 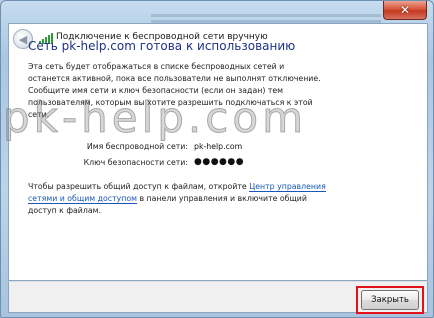 I want to click on close-icon: ✕, so click(x=405, y=10).